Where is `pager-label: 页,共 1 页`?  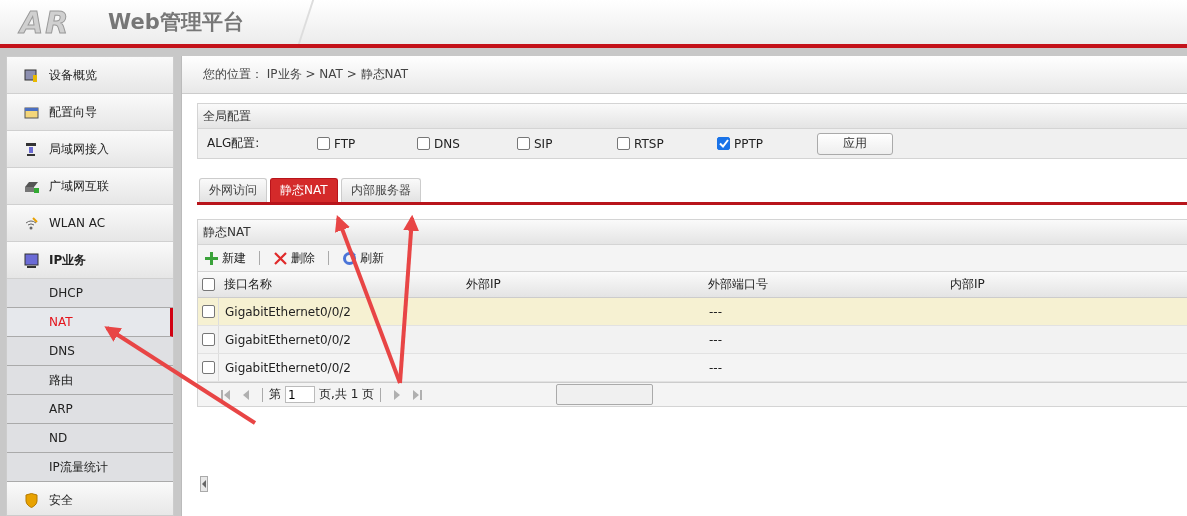 pager-label: 页,共 1 页 is located at coordinates (347, 394).